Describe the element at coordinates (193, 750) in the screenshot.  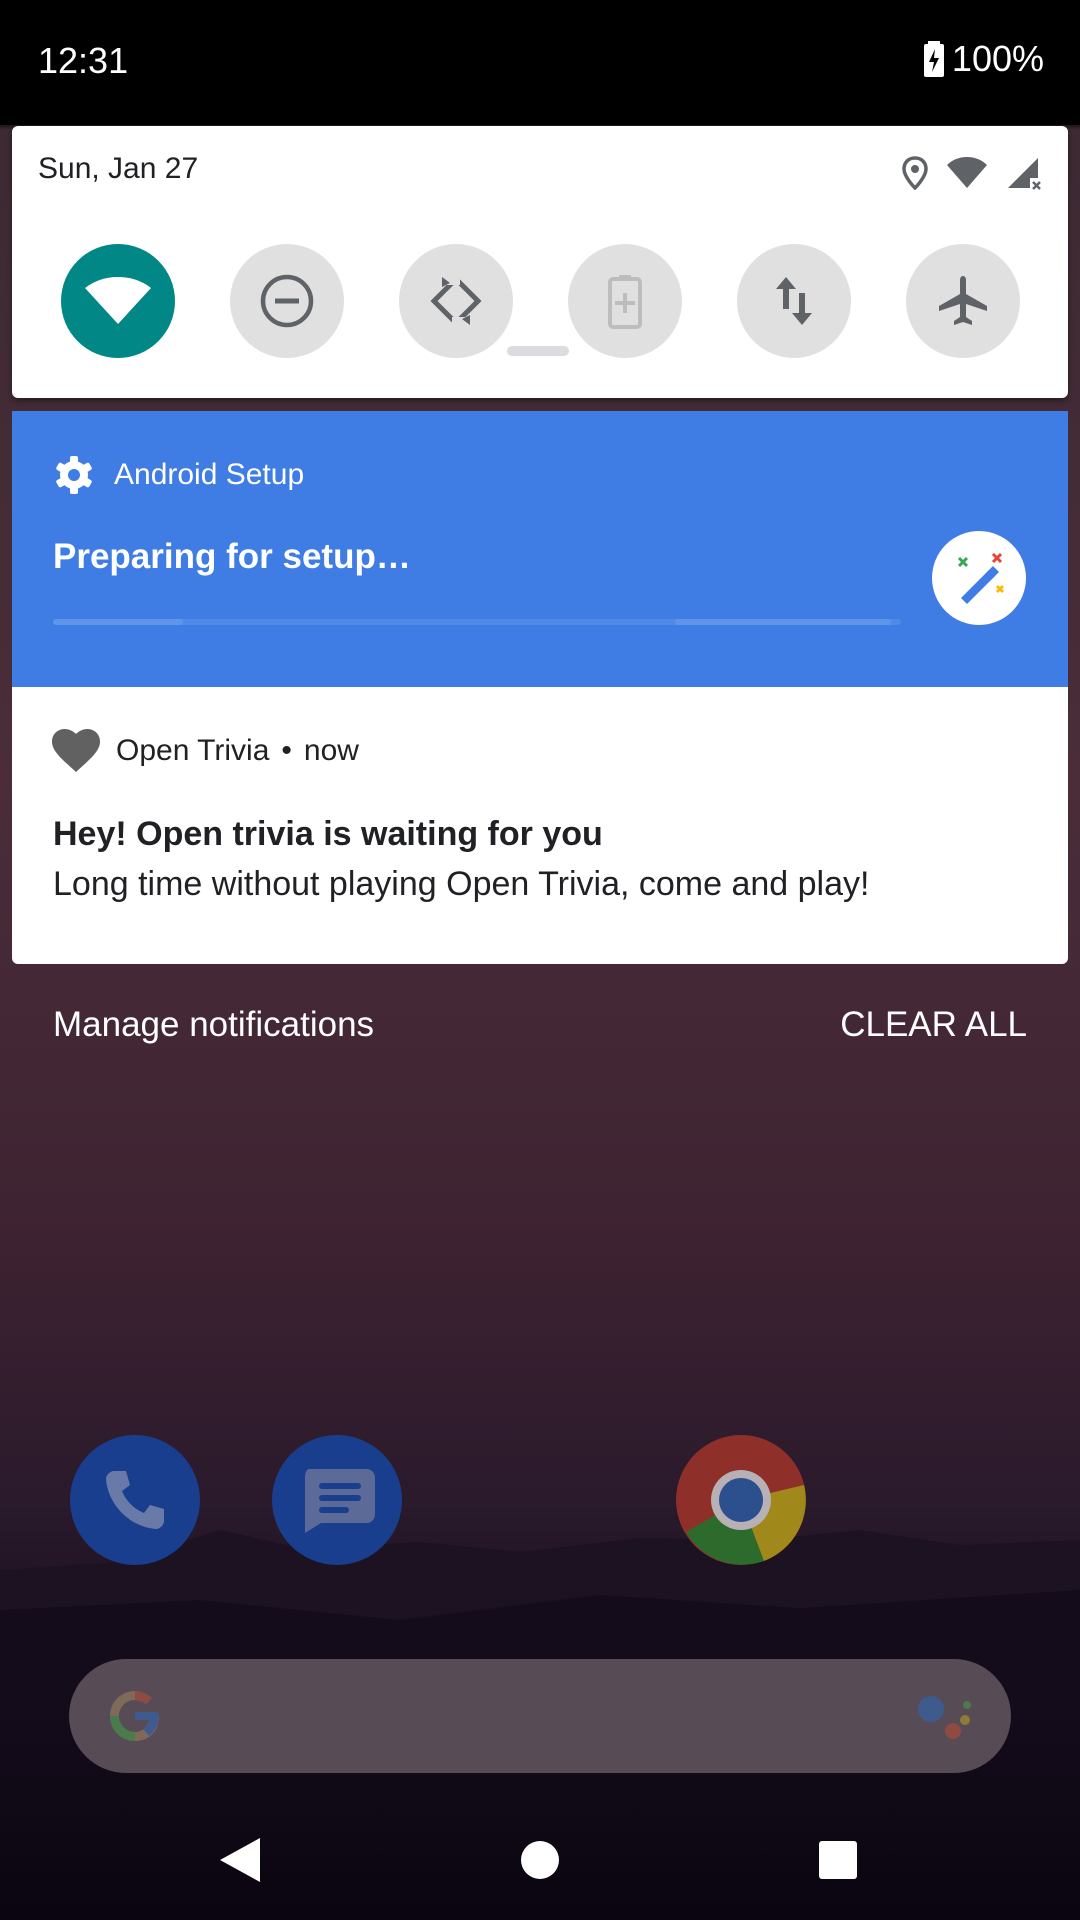
I see `trivia-app-name: Open Trivia` at that location.